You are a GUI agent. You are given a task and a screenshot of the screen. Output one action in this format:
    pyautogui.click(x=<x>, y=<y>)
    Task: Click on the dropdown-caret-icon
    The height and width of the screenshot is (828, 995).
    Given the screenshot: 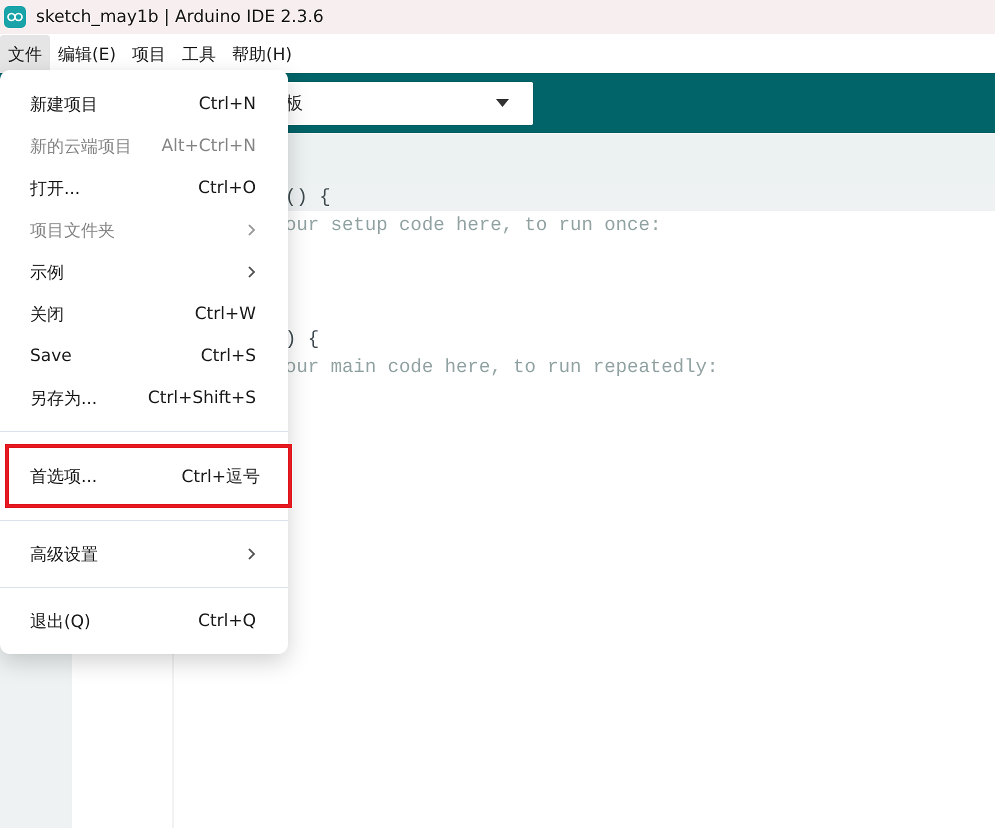 What is the action you would take?
    pyautogui.click(x=502, y=103)
    